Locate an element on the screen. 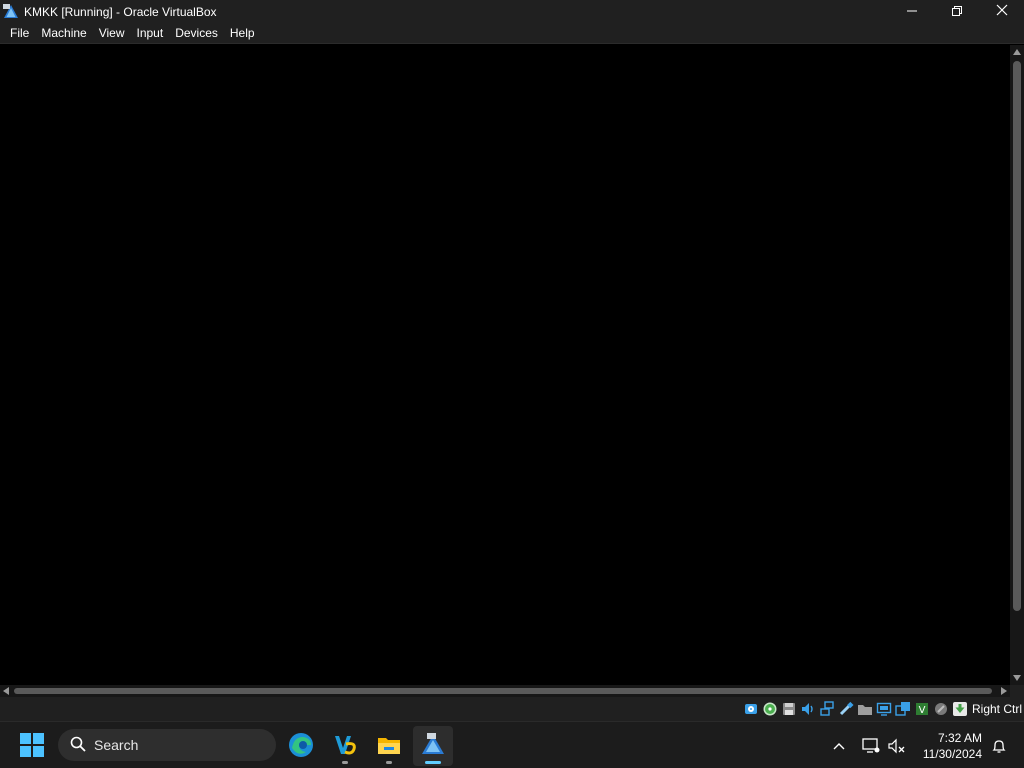 The image size is (1024, 768). network-status-icon is located at coordinates (871, 746).